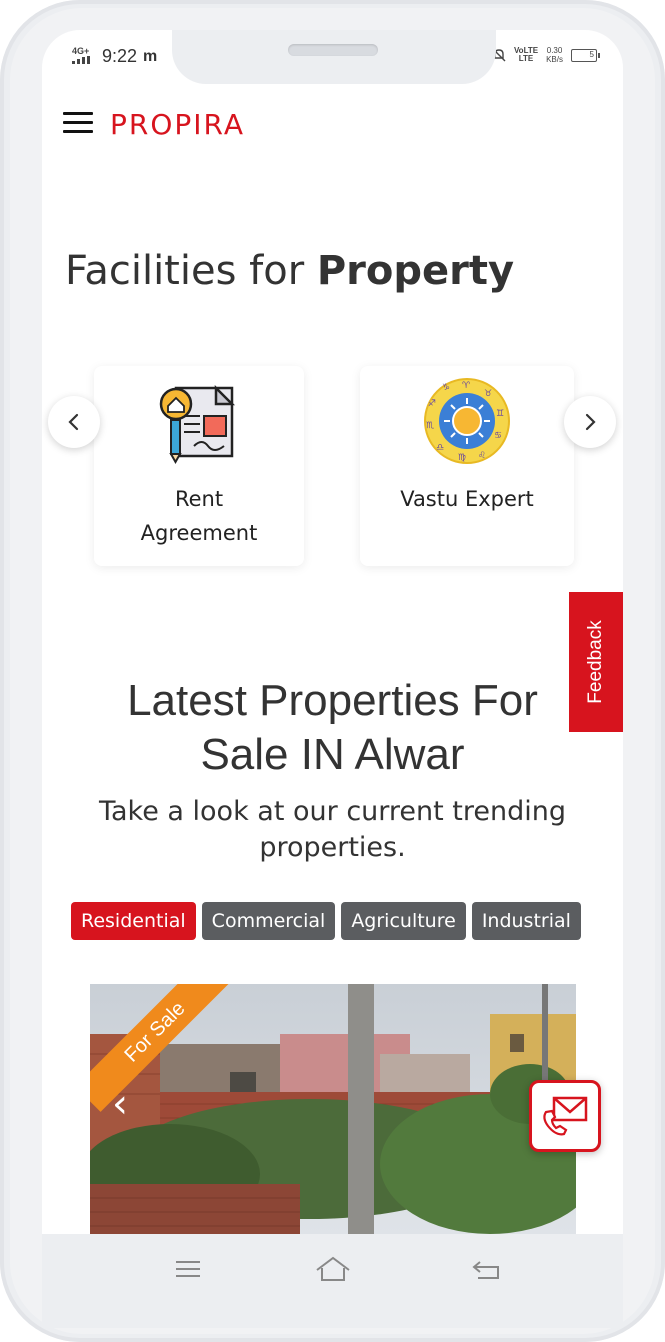  I want to click on facilities-prev-button, so click(74, 422).